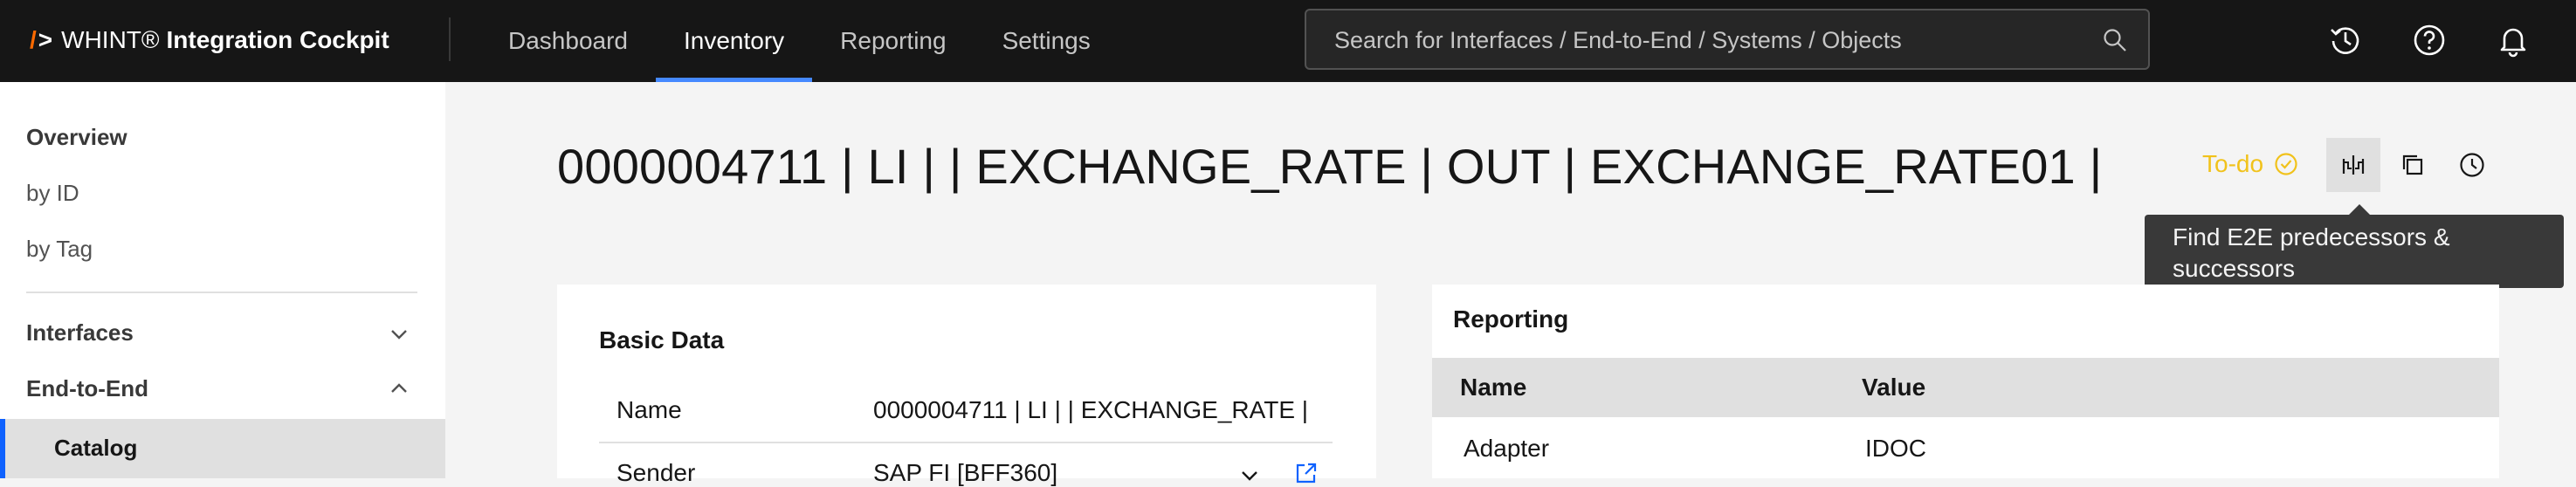 Image resolution: width=2576 pixels, height=487 pixels. I want to click on sidebar-item-overview: Overview, so click(76, 137).